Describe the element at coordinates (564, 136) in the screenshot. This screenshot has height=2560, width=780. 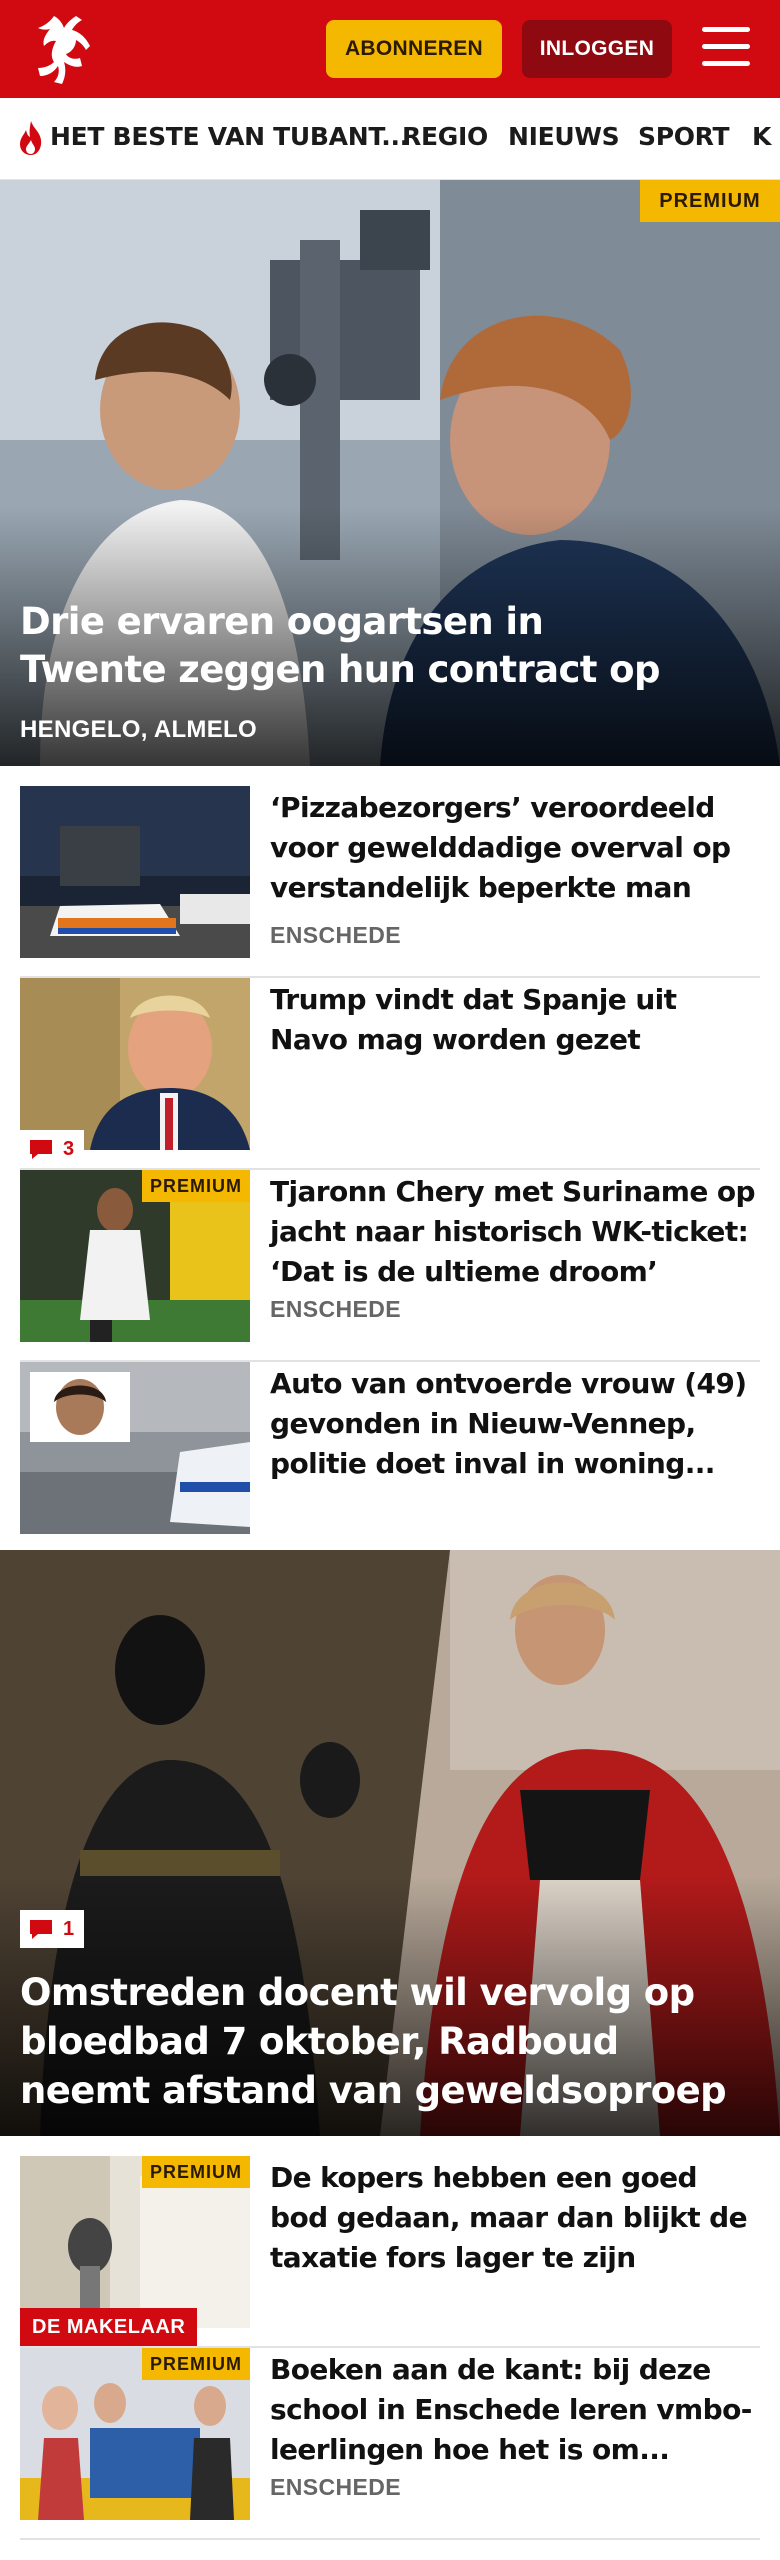
I see `nav-item-nieuws: NIEUWS` at that location.